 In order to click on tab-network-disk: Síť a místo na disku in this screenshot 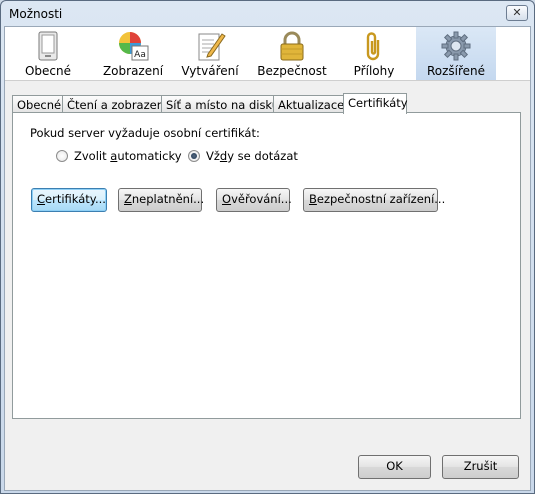, I will do `click(220, 104)`.